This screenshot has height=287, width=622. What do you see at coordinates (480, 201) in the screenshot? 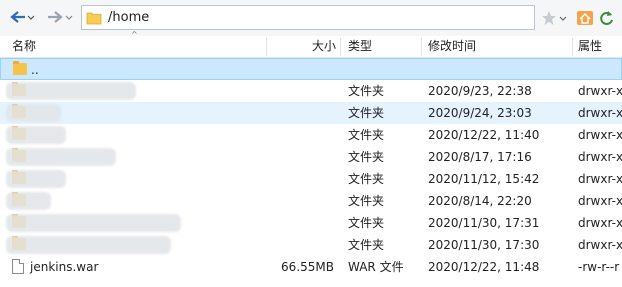
I see `row-modified: 2020/8/14, 22:20` at bounding box center [480, 201].